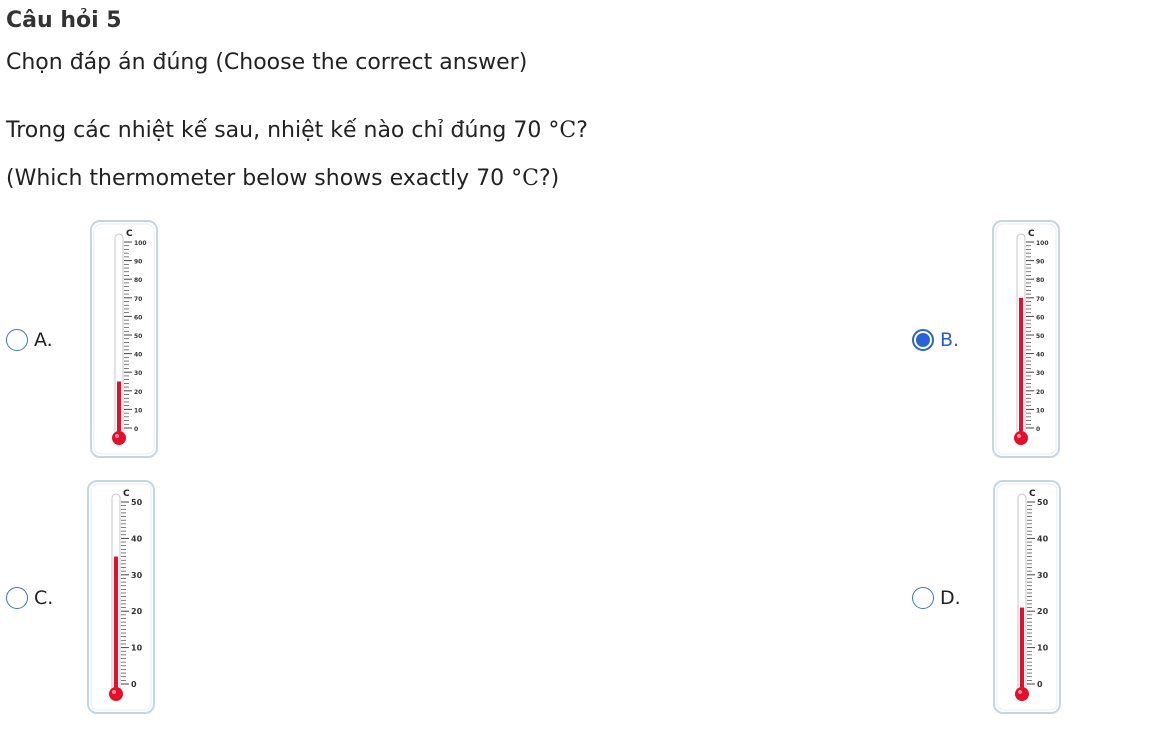  I want to click on option-c: C., so click(29, 598).